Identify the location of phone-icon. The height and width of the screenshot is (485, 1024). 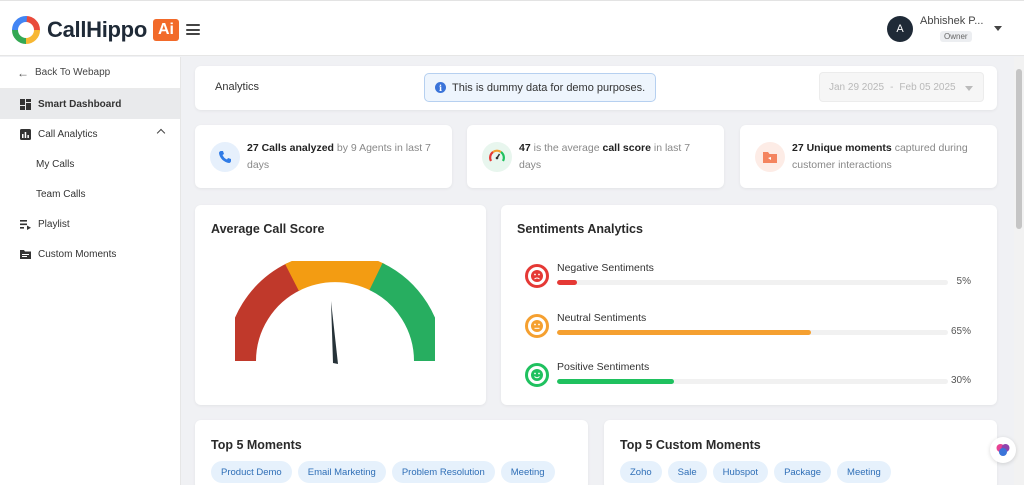
(225, 157).